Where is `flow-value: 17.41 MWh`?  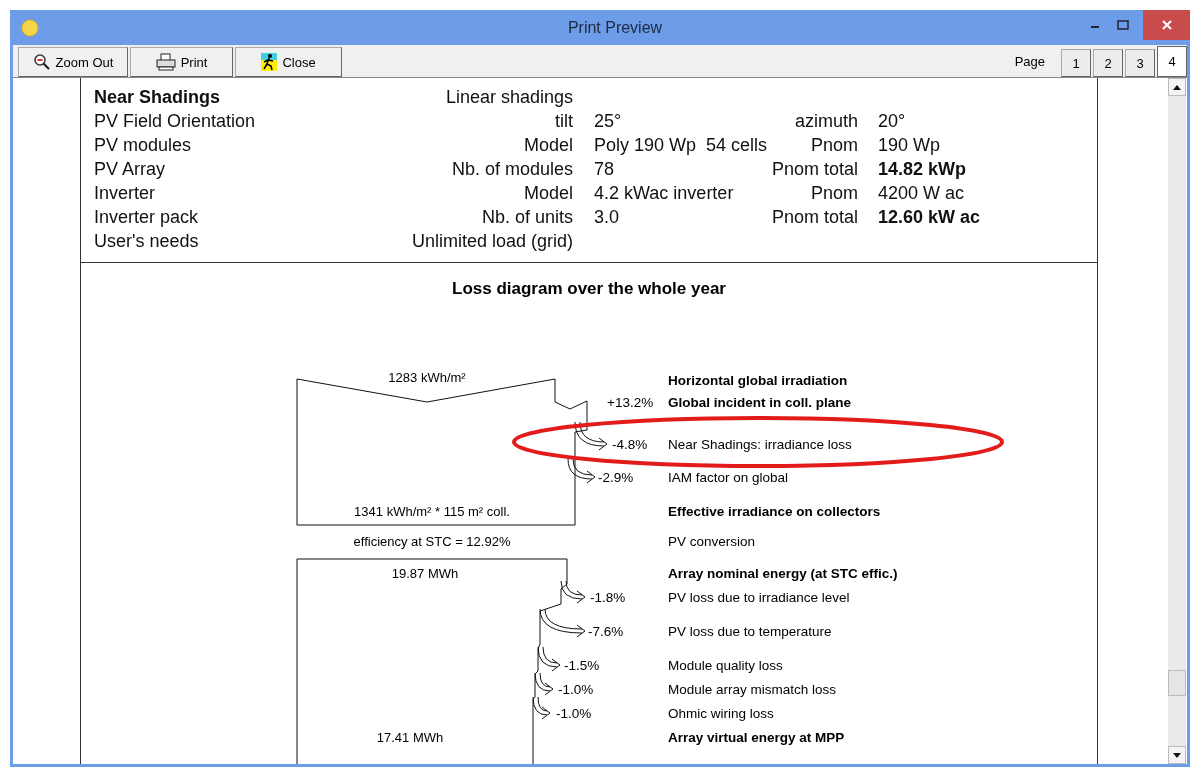 flow-value: 17.41 MWh is located at coordinates (410, 737).